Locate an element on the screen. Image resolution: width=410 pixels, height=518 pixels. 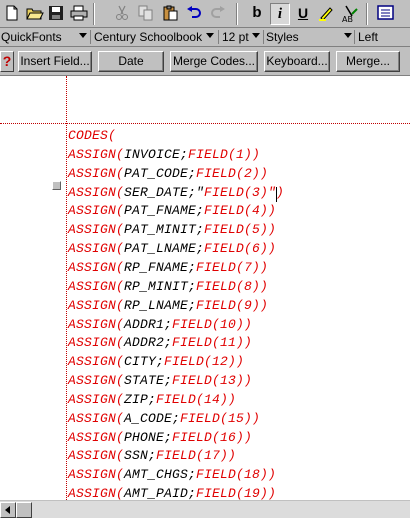
code-fn: FIELD(7) is located at coordinates (228, 267).